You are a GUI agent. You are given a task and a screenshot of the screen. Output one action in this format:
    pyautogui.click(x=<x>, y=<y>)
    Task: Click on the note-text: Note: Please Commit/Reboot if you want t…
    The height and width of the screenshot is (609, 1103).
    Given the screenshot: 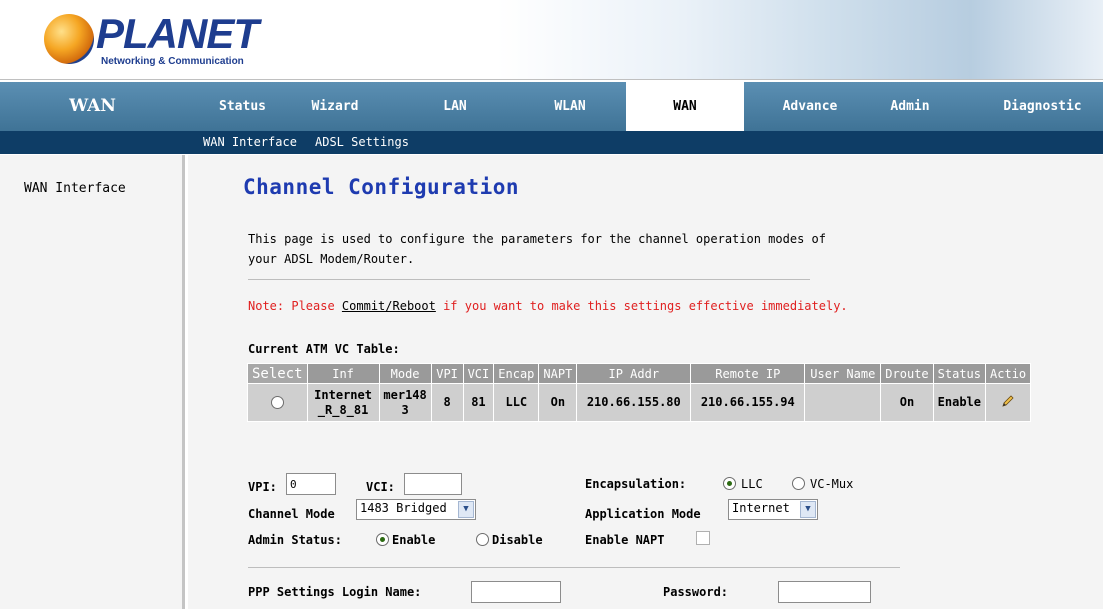 What is the action you would take?
    pyautogui.click(x=548, y=306)
    